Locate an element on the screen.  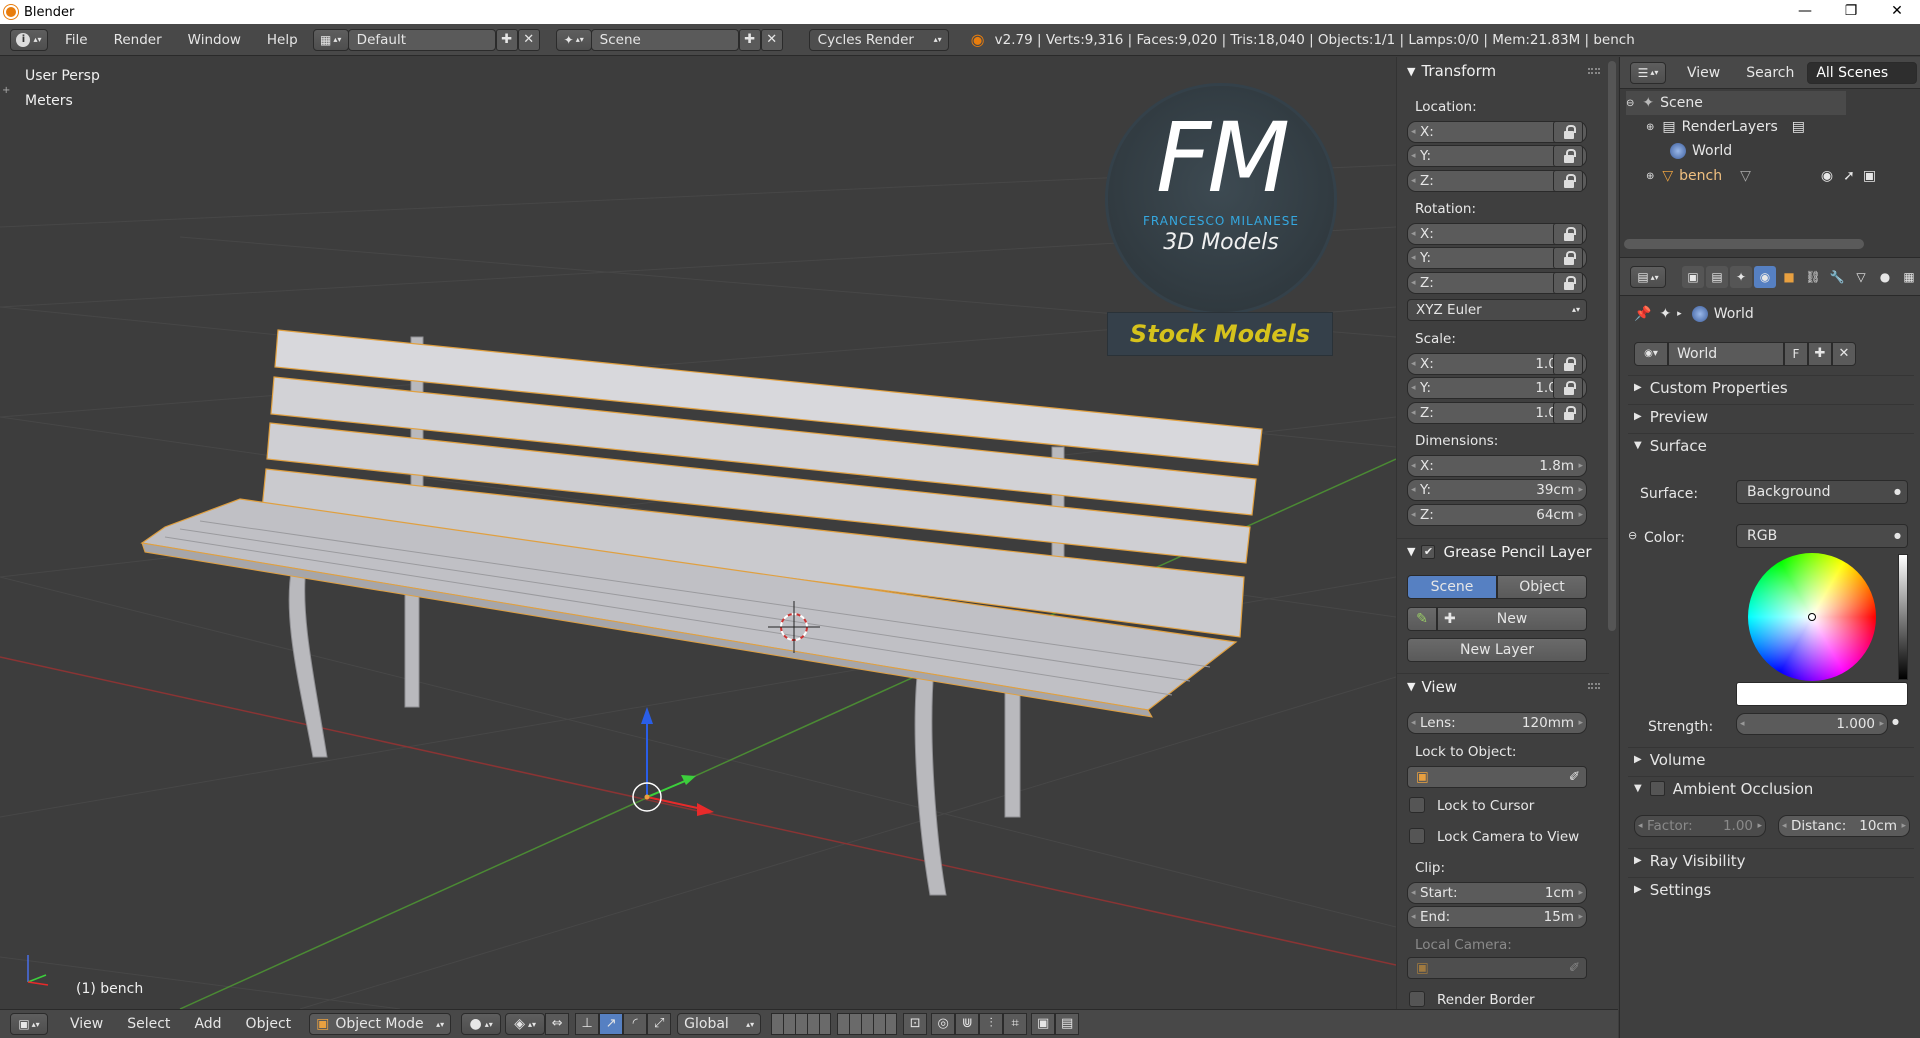
add-scene-button: ✚ is located at coordinates (749, 39).